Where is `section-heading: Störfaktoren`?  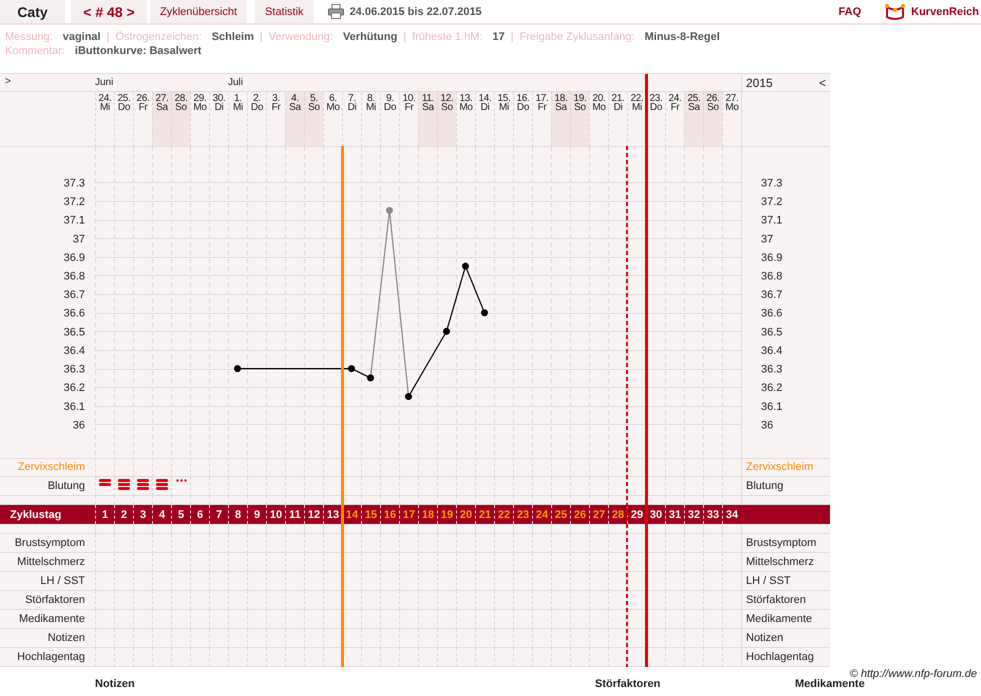 section-heading: Störfaktoren is located at coordinates (628, 684).